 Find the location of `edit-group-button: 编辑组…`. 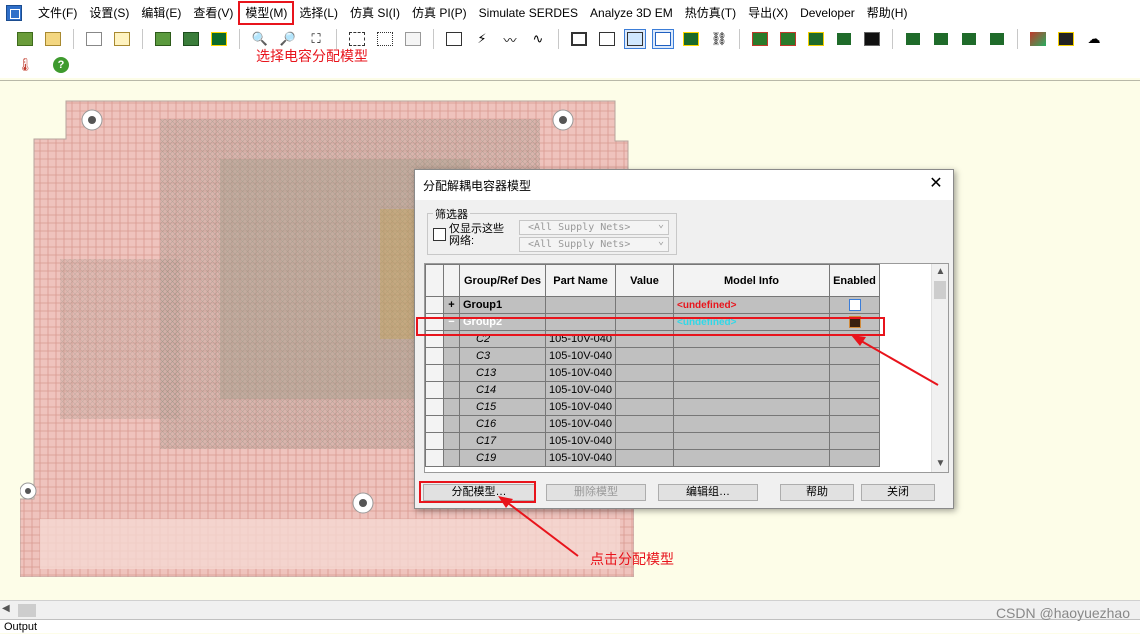

edit-group-button: 编辑组… is located at coordinates (708, 492).